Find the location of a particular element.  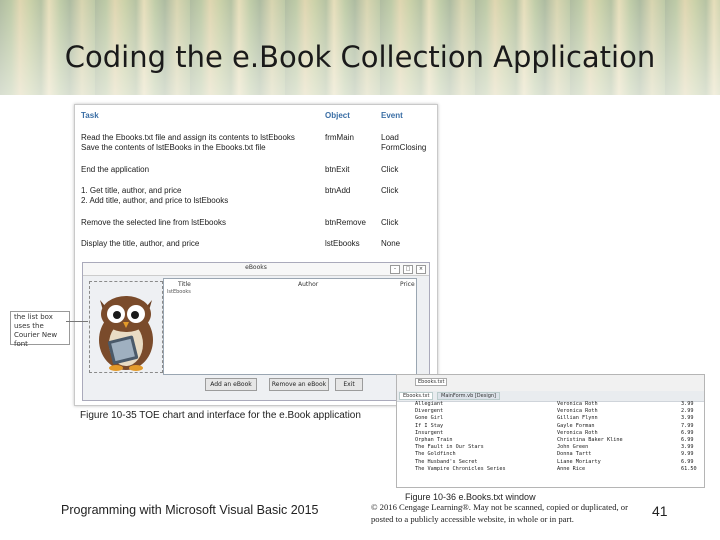

toolbar-file-label: Ebooks.txt is located at coordinates (431, 382).